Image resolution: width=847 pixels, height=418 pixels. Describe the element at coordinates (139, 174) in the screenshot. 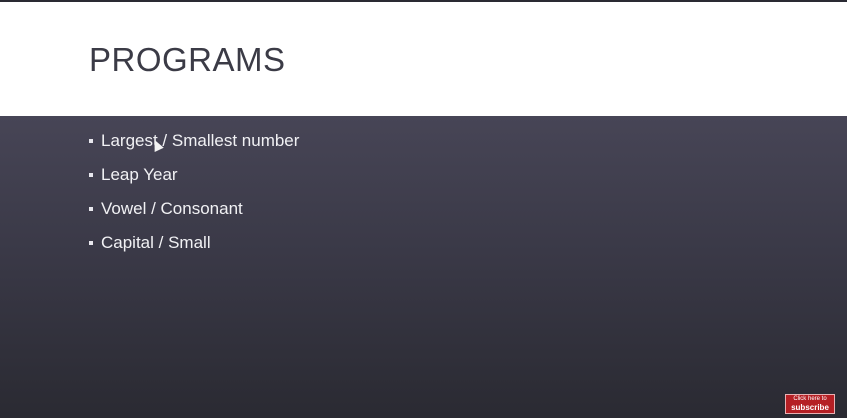

I see `bullet-text: Leap Year` at that location.